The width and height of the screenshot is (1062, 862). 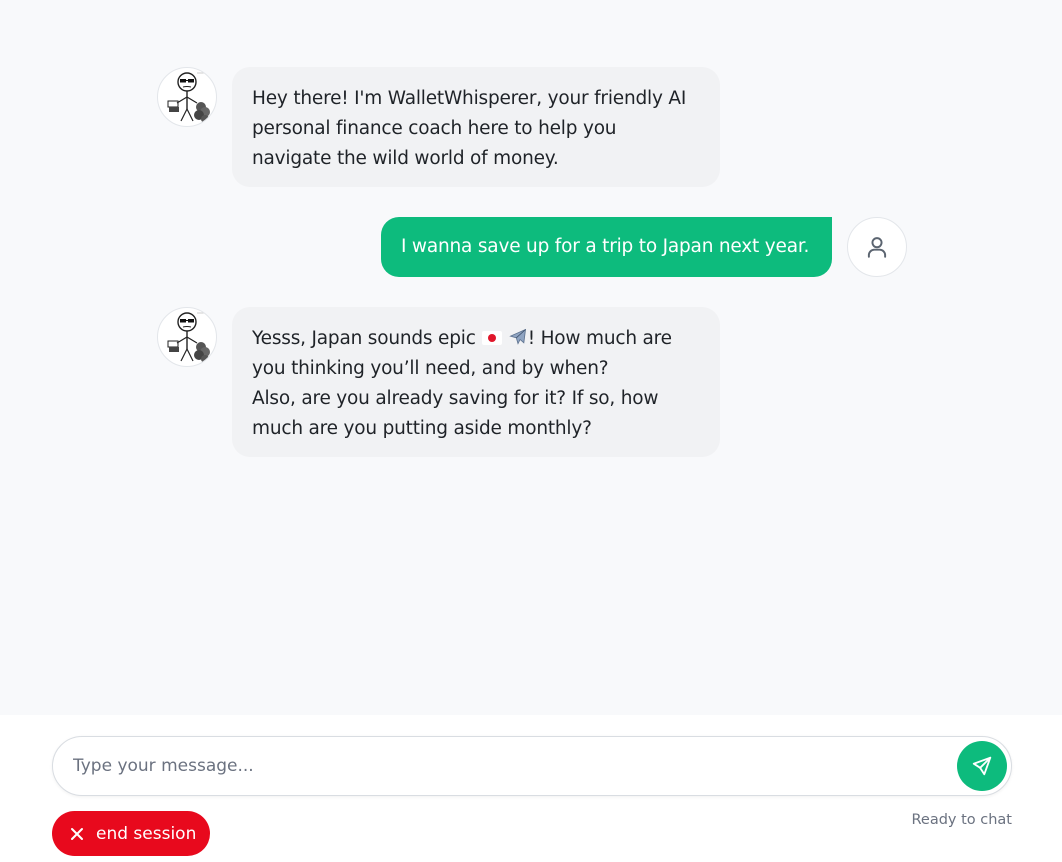 What do you see at coordinates (405, 158) in the screenshot?
I see `message-line: navigate the wild world of money.` at bounding box center [405, 158].